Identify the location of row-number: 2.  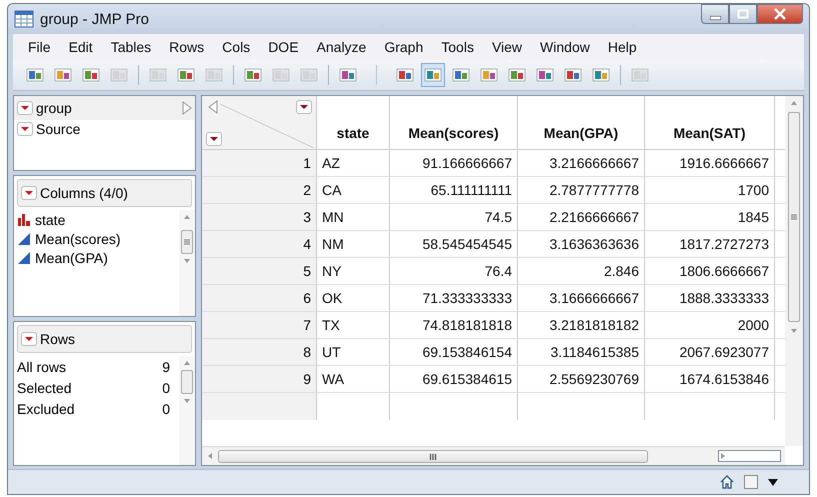
(259, 190).